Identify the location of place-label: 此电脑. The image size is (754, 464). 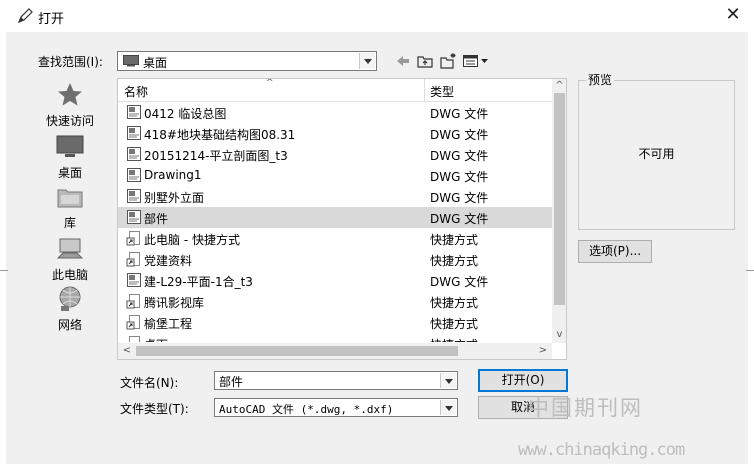
(69, 275).